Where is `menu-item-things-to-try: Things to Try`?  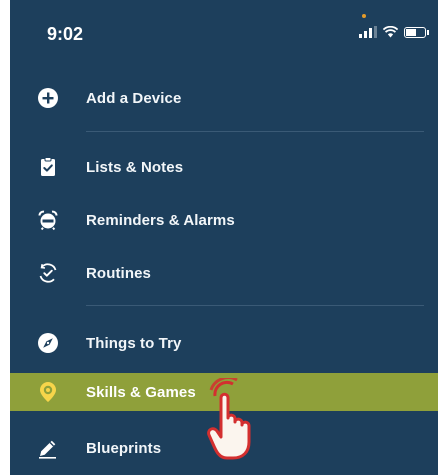 menu-item-things-to-try: Things to Try is located at coordinates (224, 343).